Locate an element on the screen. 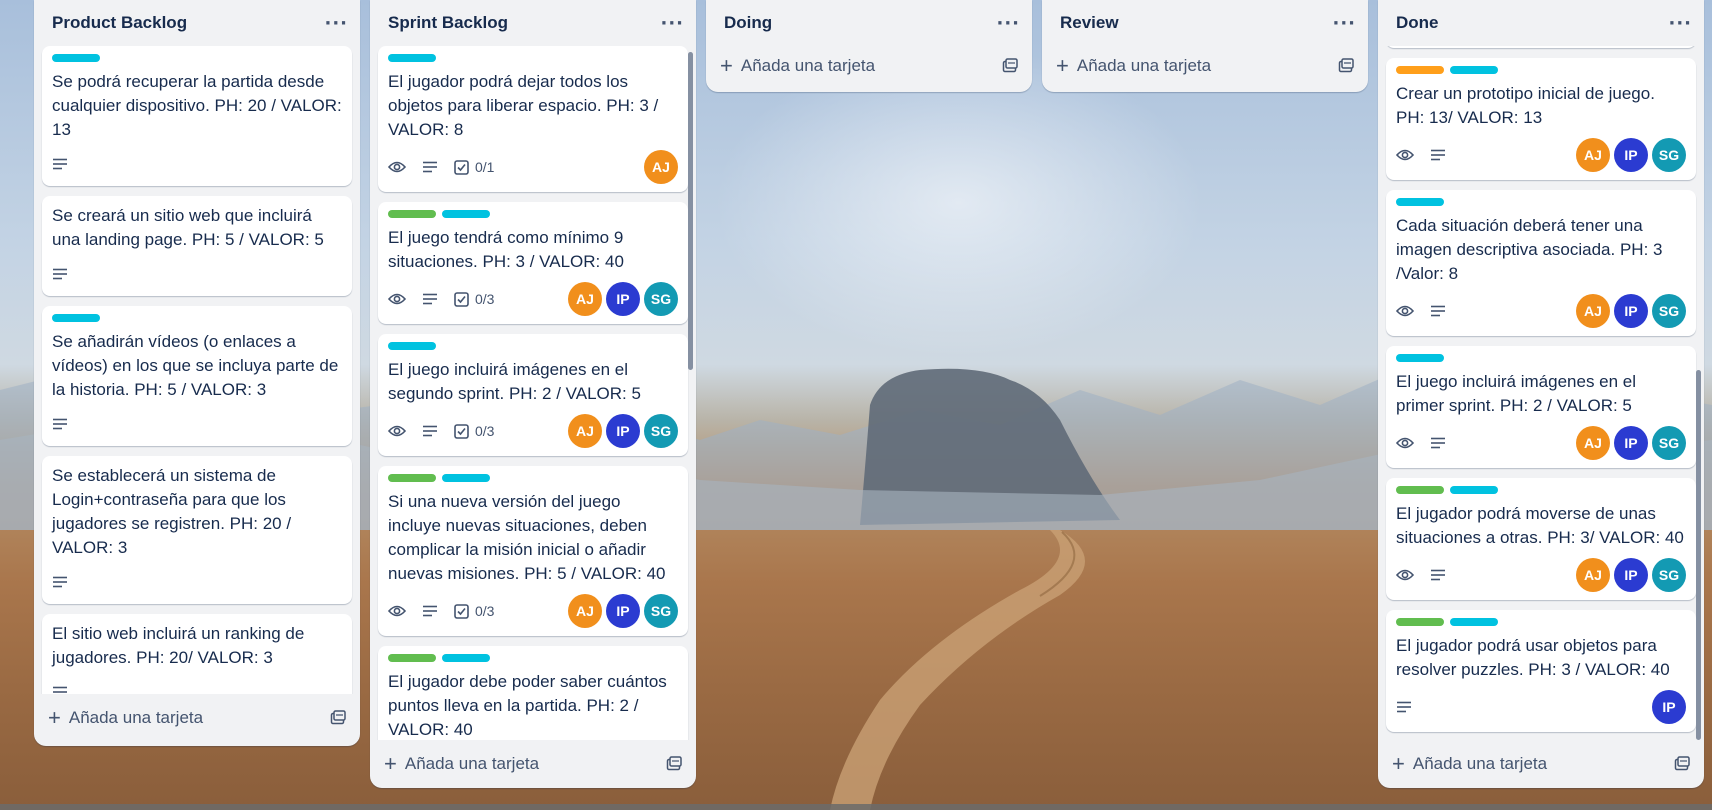 The width and height of the screenshot is (1712, 810). card-badges: AJ IP SG is located at coordinates (1541, 443).